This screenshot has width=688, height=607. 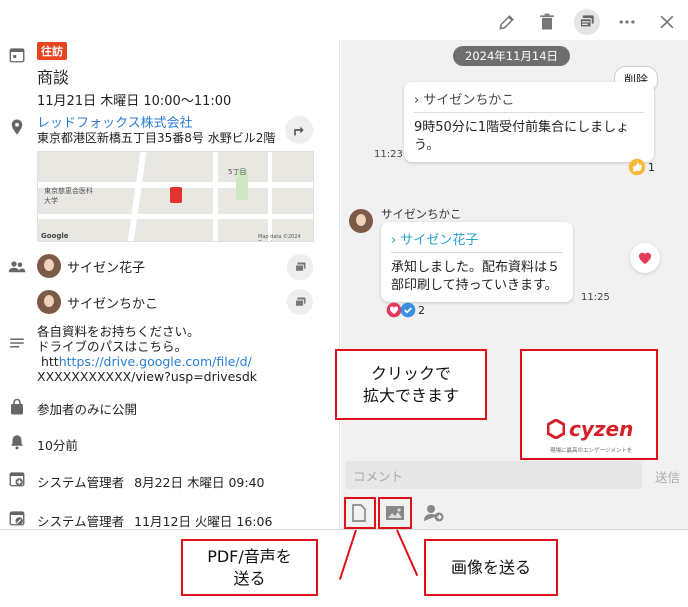 What do you see at coordinates (491, 567) in the screenshot?
I see `callout-send-image: 画像を送る` at bounding box center [491, 567].